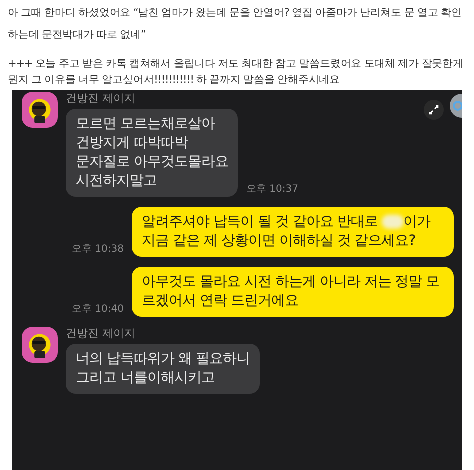 The image size is (474, 470). Describe the element at coordinates (236, 72) in the screenshot. I see `post-paragraph: +++ 오늘 주고 받은 카톡 캡쳐해서 올립니다 저도 최대한 참고 말씀드렸어요 도대체 제가 잘못한게 뭔지 그 이유를 너무 알고싶어서!!!!!!!!!!! 하 끝까지 말씀을 안해주시네요` at that location.